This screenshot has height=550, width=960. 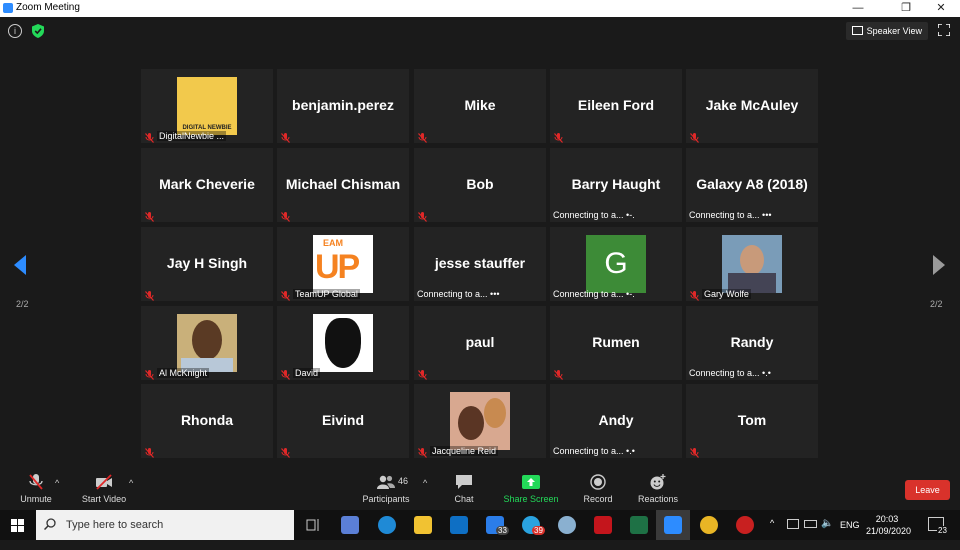 I want to click on participant-tile: EAM UP TeamUP Global, so click(x=343, y=264).